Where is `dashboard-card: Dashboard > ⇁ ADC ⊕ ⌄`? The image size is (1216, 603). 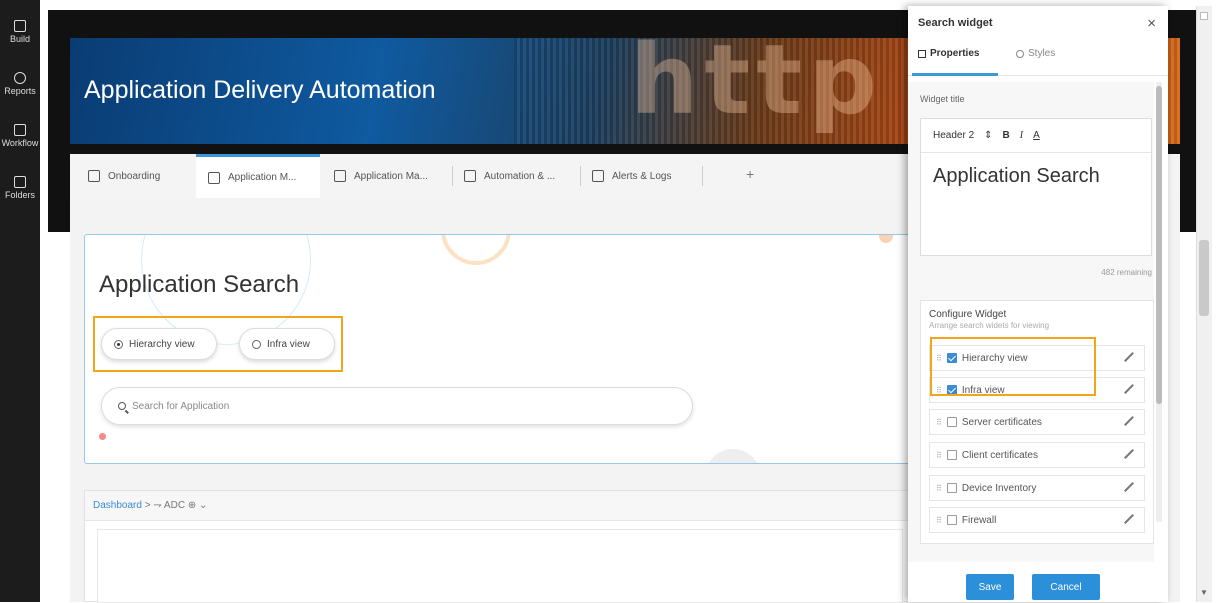
dashboard-card: Dashboard > ⇁ ADC ⊕ ⌄ is located at coordinates (499, 546).